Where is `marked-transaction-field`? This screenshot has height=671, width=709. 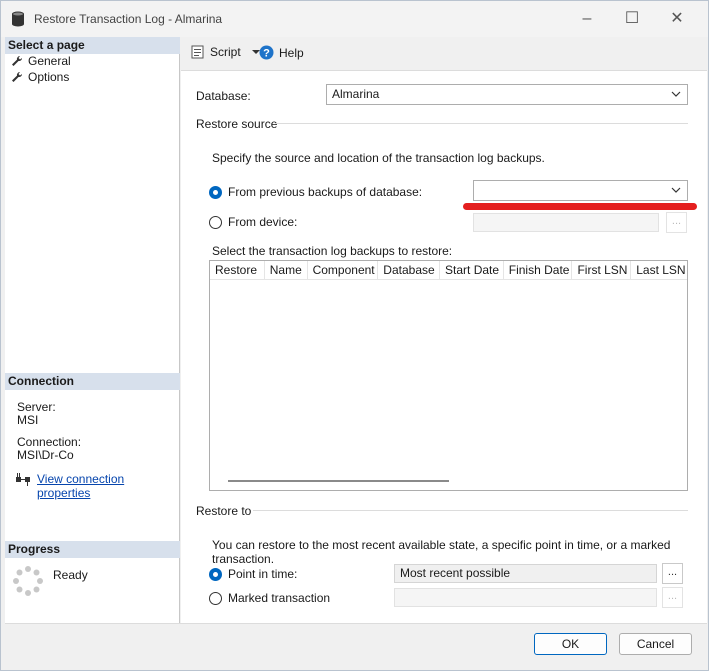
marked-transaction-field is located at coordinates (525, 597).